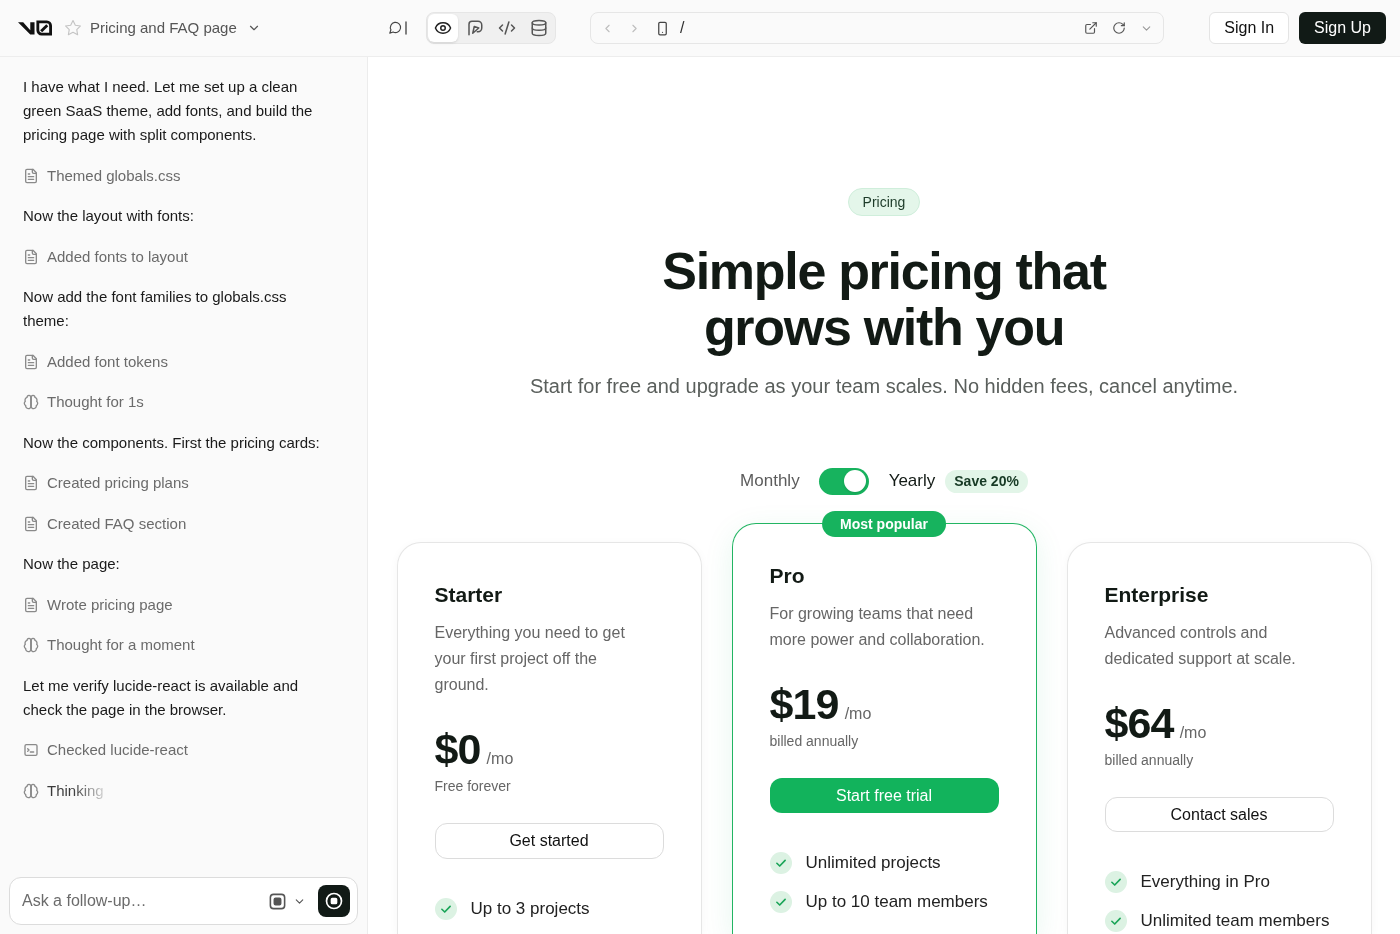  Describe the element at coordinates (986, 481) in the screenshot. I see `discount-badge: Save 20%` at that location.